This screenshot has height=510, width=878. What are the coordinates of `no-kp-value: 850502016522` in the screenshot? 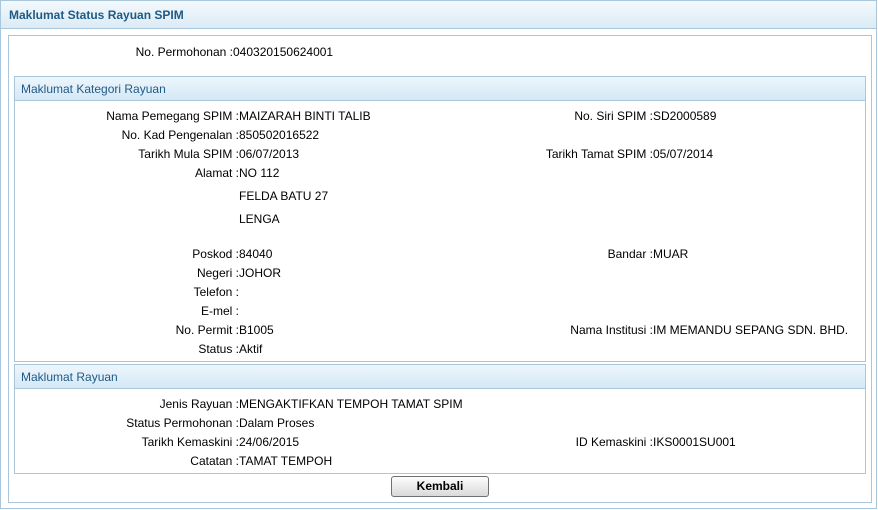 It's located at (279, 135).